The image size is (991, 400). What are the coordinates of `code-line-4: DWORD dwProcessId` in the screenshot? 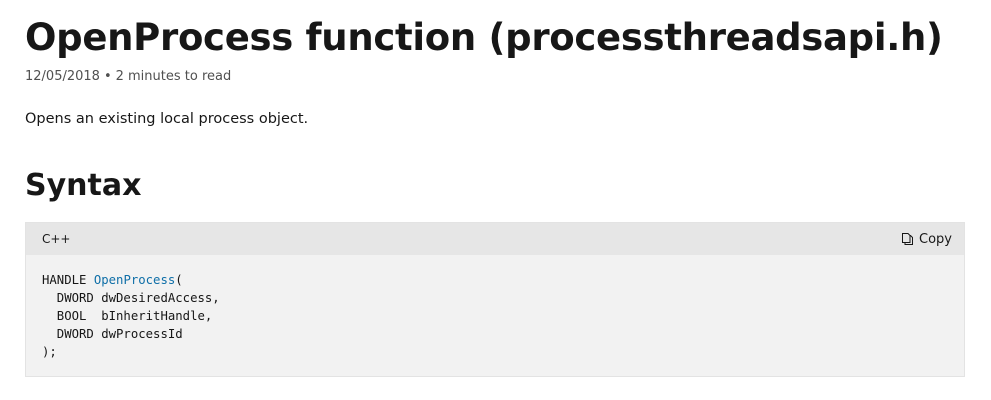 It's located at (112, 334).